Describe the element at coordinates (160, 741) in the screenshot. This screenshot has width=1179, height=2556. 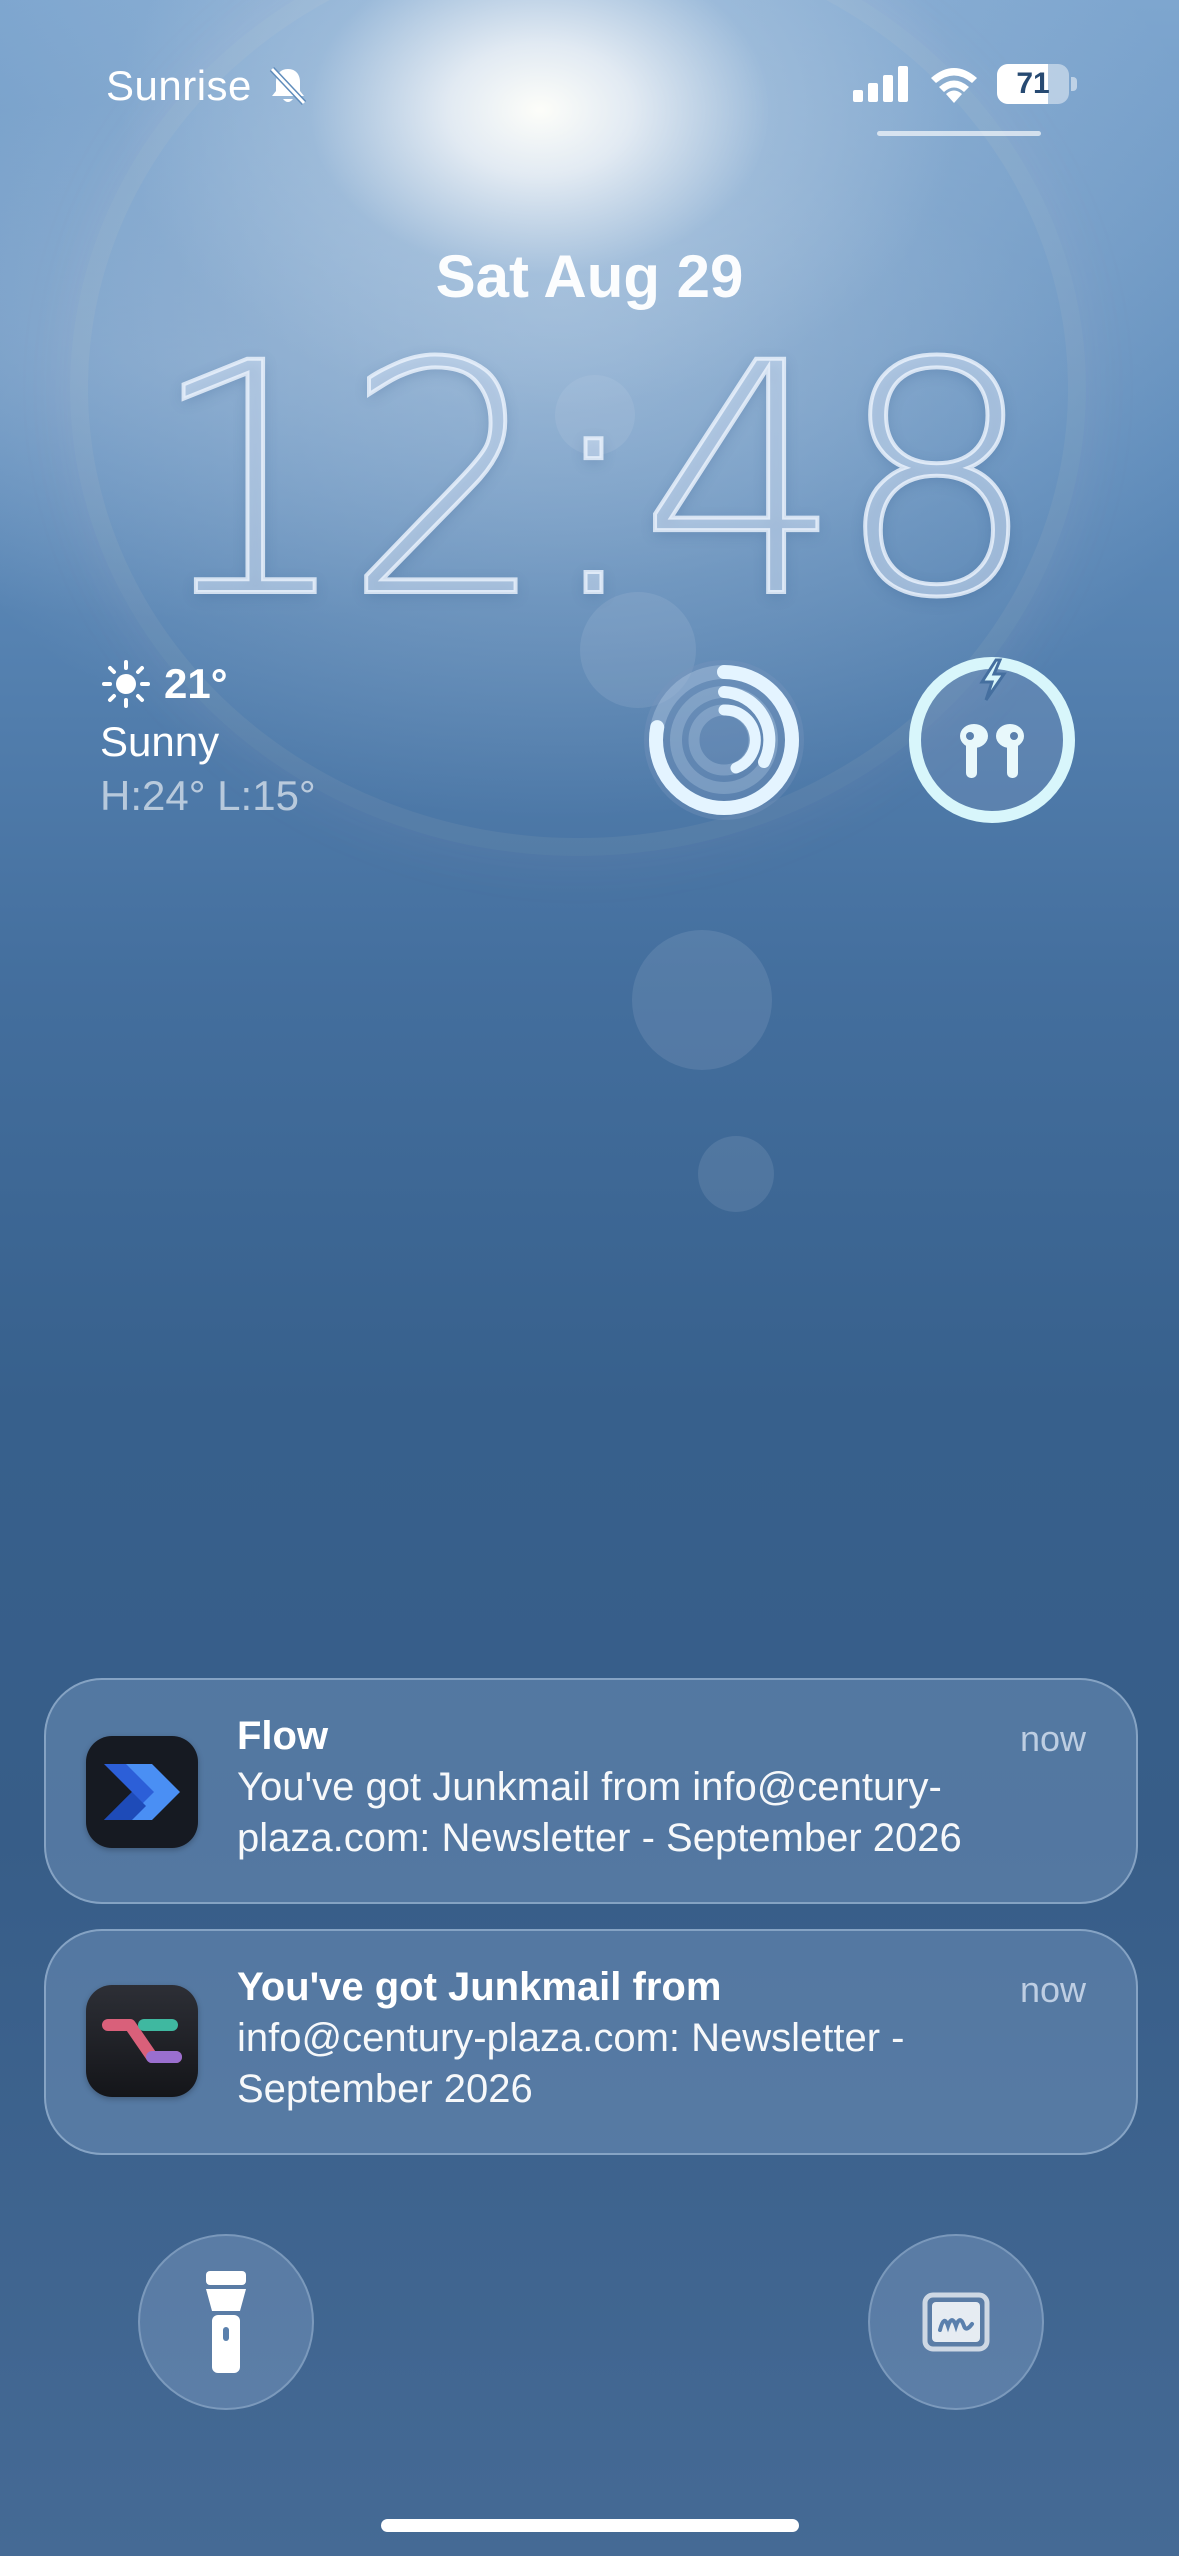
I see `weather-condition: Sunny` at that location.